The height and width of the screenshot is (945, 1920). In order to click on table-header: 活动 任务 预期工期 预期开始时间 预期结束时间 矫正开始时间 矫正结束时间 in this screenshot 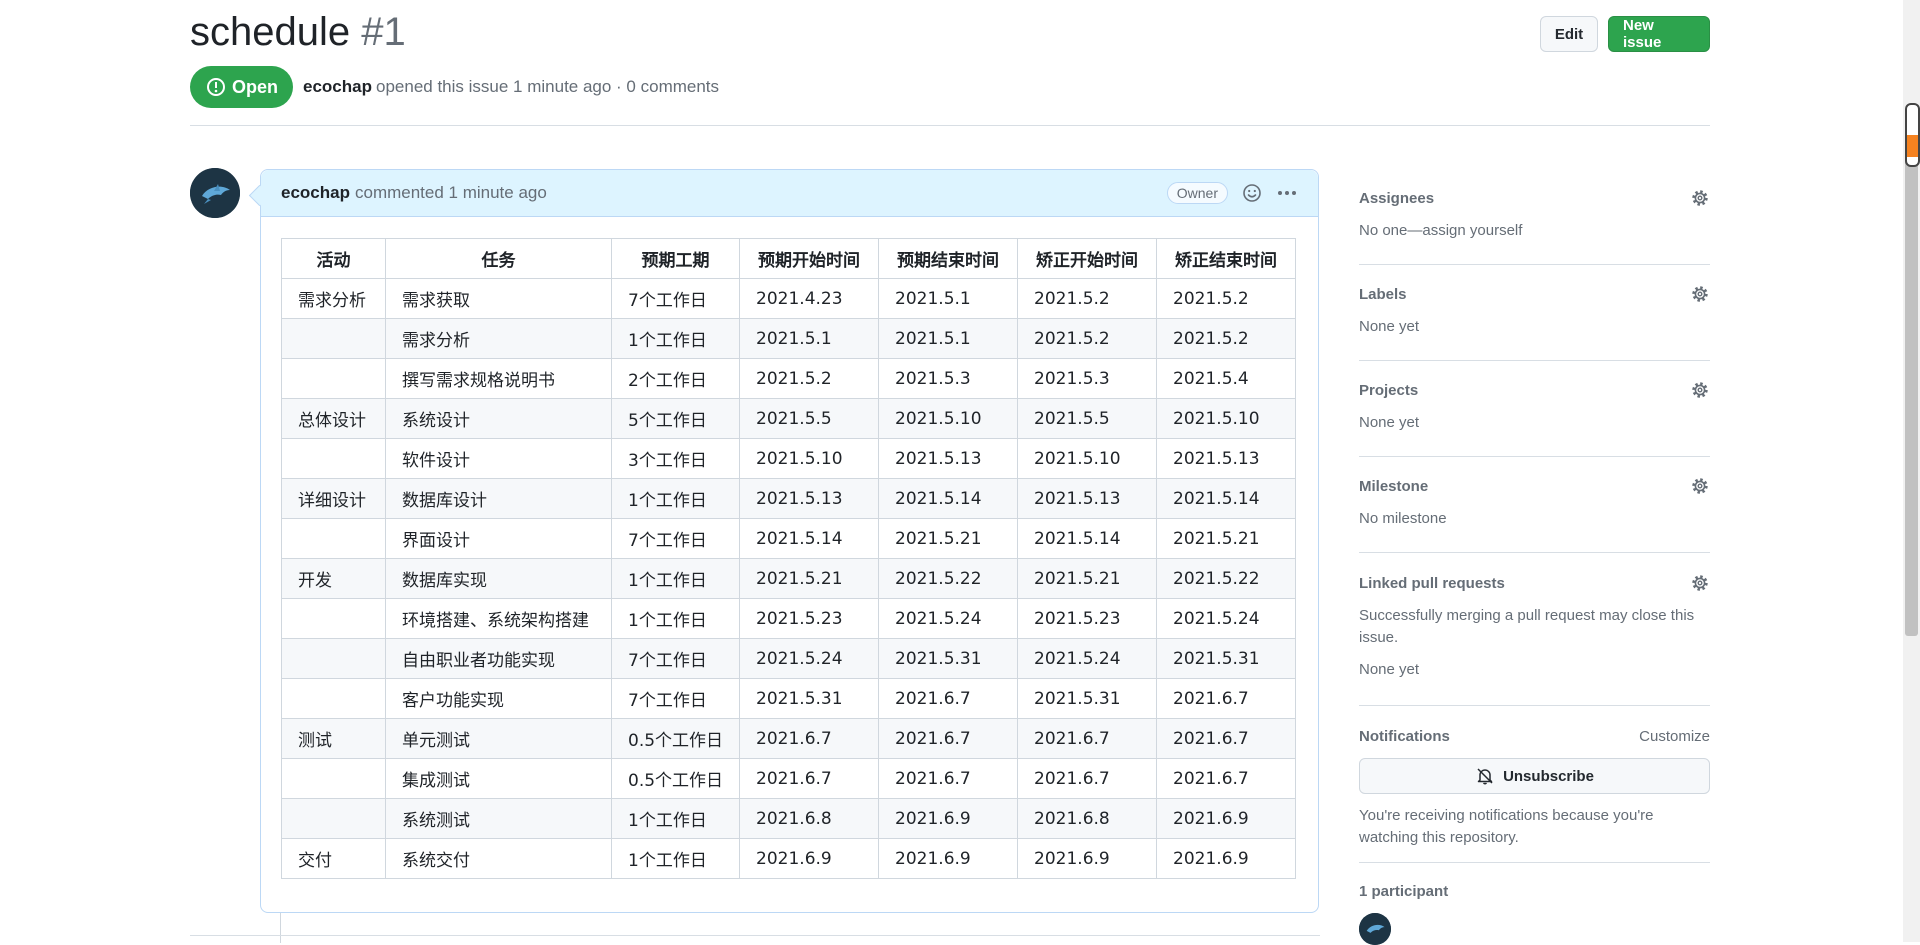, I will do `click(789, 258)`.